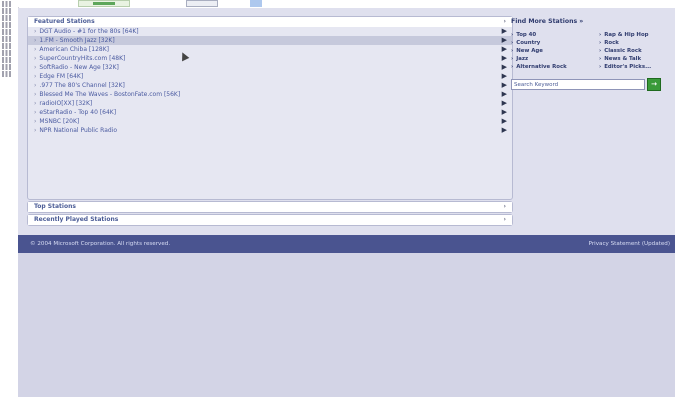 The image size is (675, 397). I want to click on station-name: 1.FM - Smooth Jazz [32K], so click(76, 40).